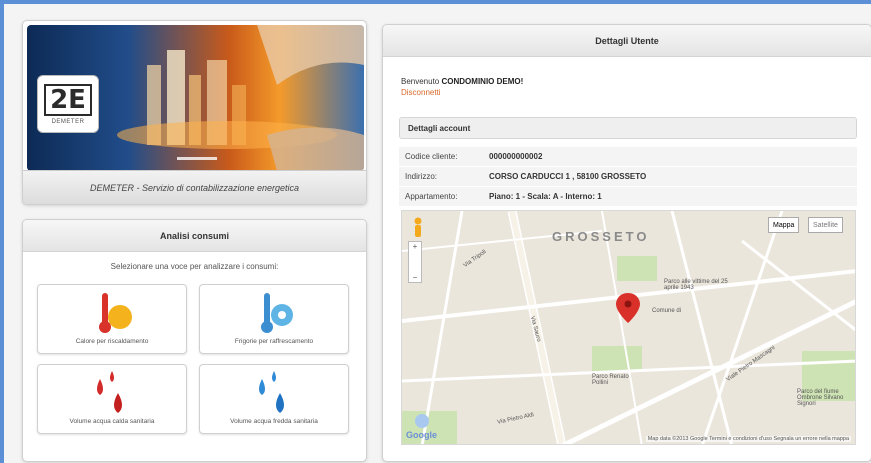  Describe the element at coordinates (628, 156) in the screenshot. I see `table-row: Codice cliente: 000000000002` at that location.